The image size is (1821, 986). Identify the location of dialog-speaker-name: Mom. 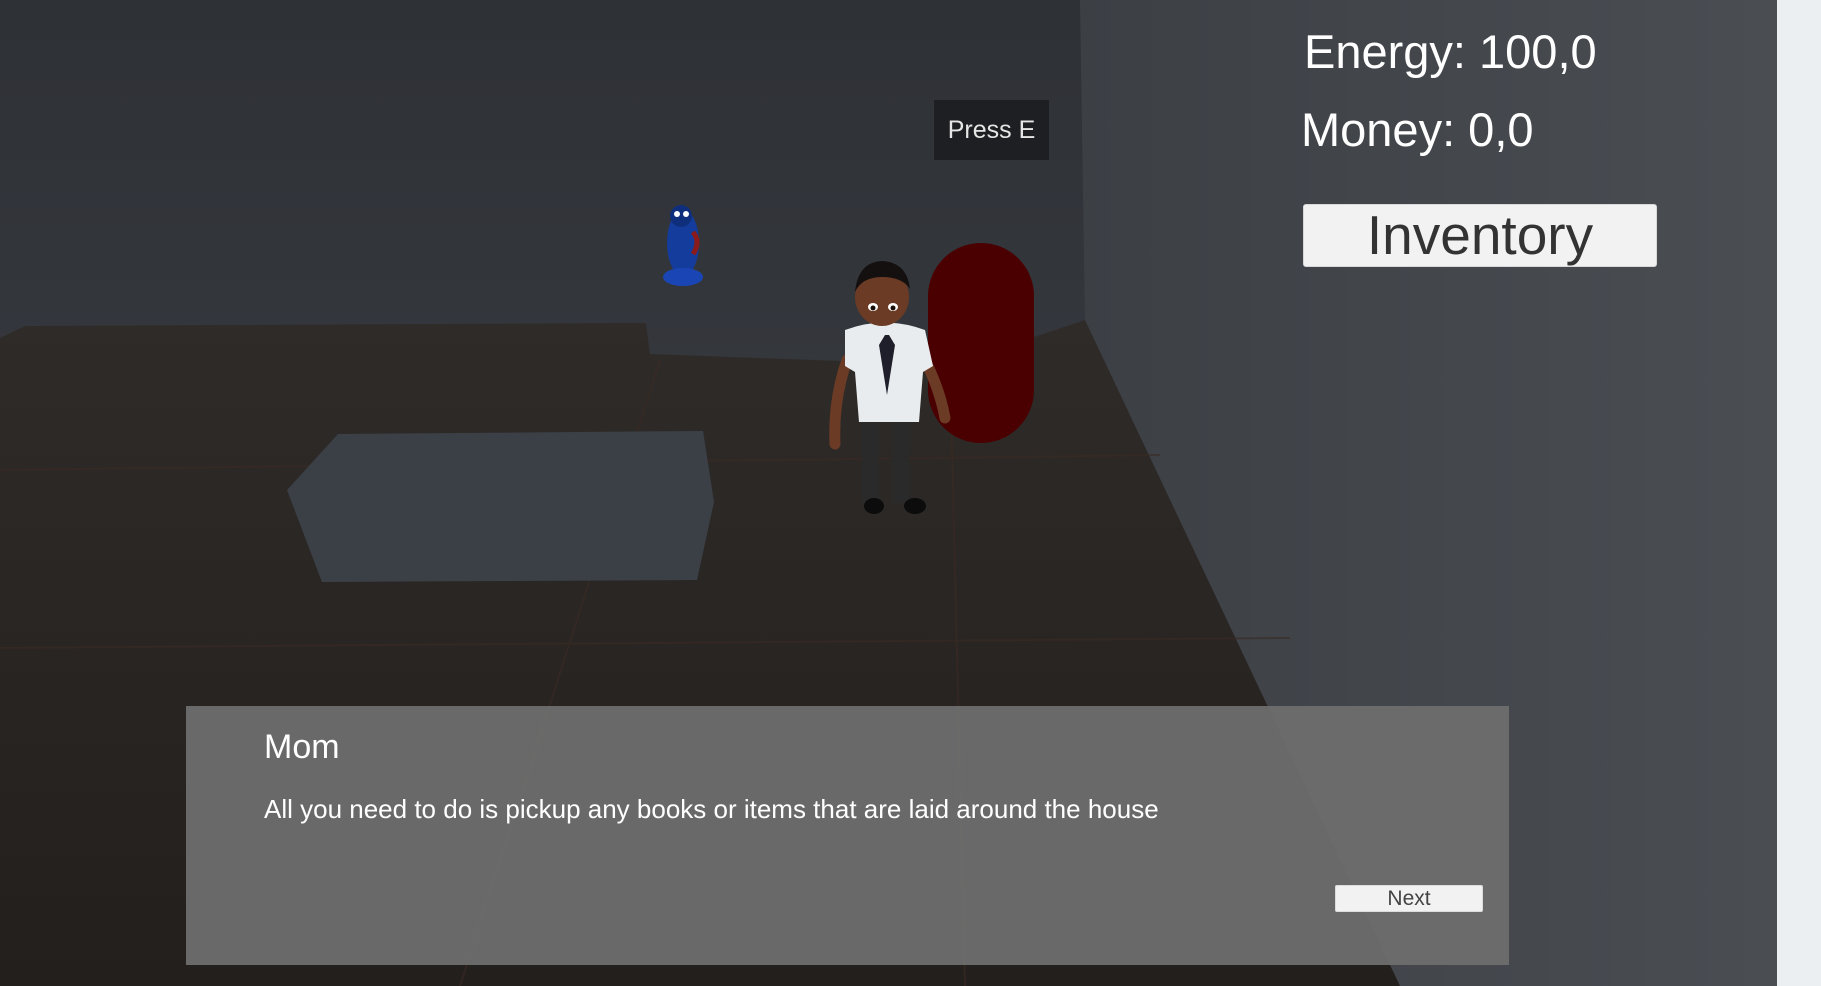
(302, 747).